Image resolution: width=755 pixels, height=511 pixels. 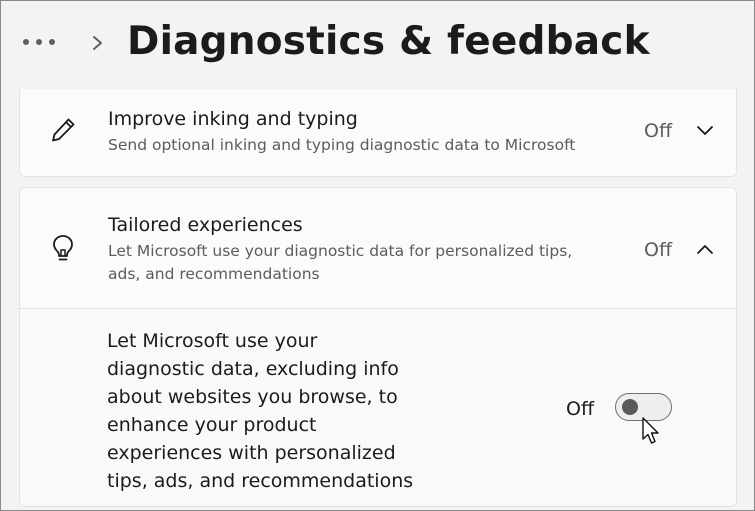 I want to click on page-title: Diagnostics & feedback, so click(x=388, y=41).